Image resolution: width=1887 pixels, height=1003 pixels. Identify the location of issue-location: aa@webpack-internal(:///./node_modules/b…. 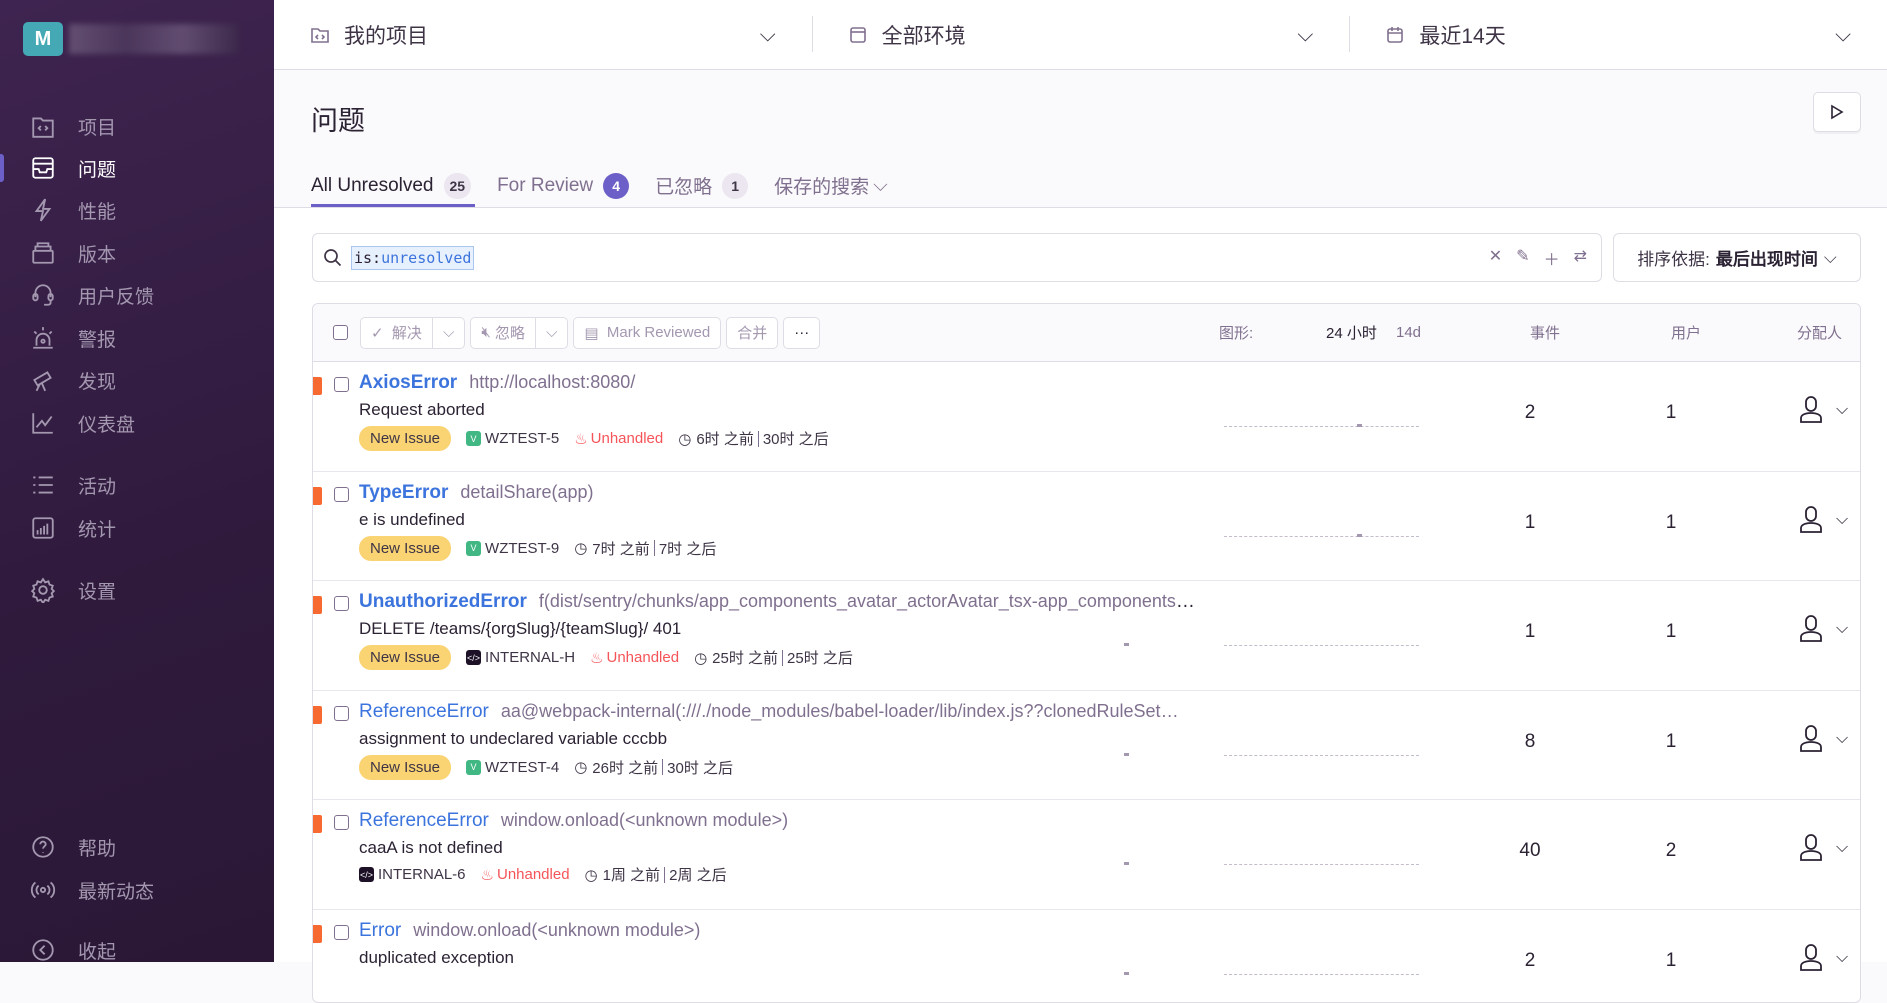
(840, 711).